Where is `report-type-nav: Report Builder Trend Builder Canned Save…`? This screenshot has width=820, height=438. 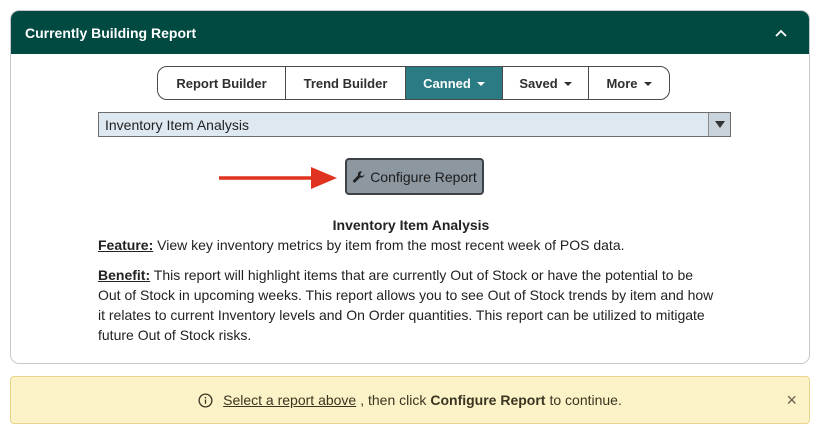 report-type-nav: Report Builder Trend Builder Canned Save… is located at coordinates (413, 83).